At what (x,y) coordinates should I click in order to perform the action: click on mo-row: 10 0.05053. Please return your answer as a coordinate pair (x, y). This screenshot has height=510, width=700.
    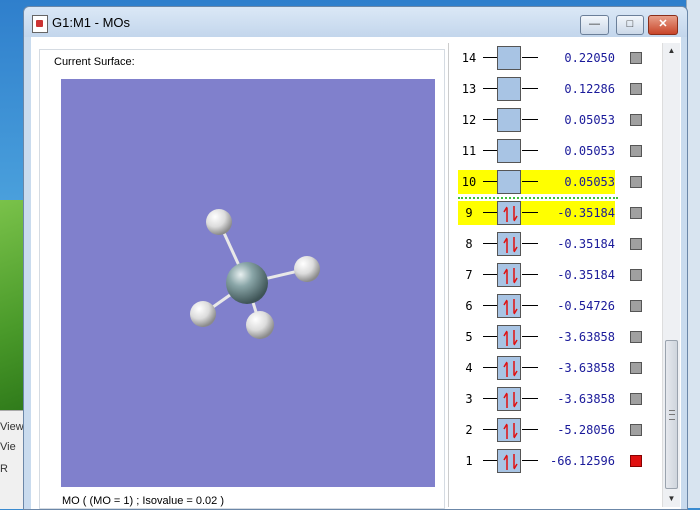
    Looking at the image, I should click on (549, 182).